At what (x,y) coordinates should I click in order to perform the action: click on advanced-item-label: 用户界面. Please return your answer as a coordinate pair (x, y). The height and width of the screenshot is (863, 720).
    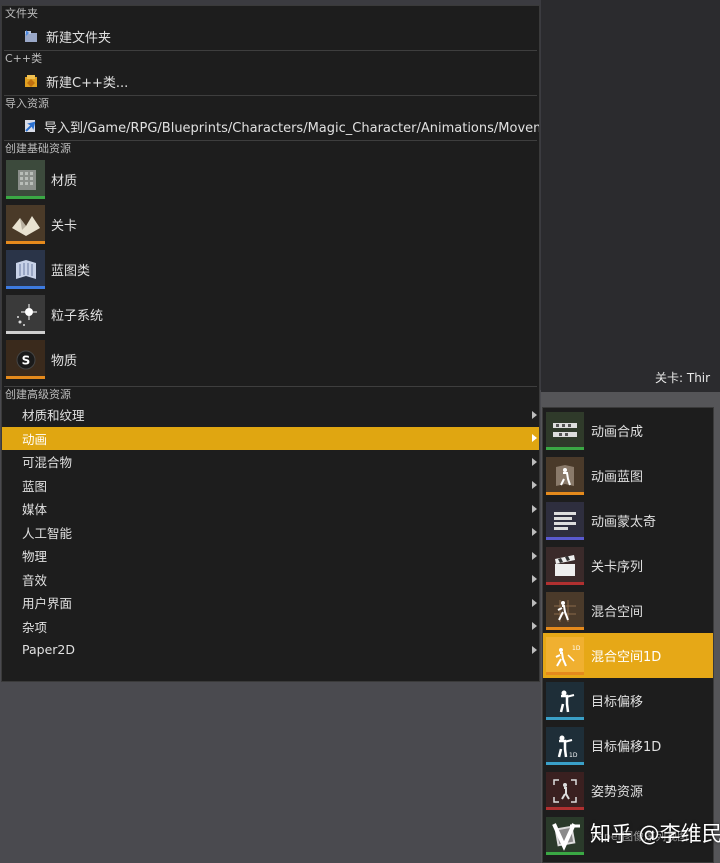
    Looking at the image, I should click on (47, 604).